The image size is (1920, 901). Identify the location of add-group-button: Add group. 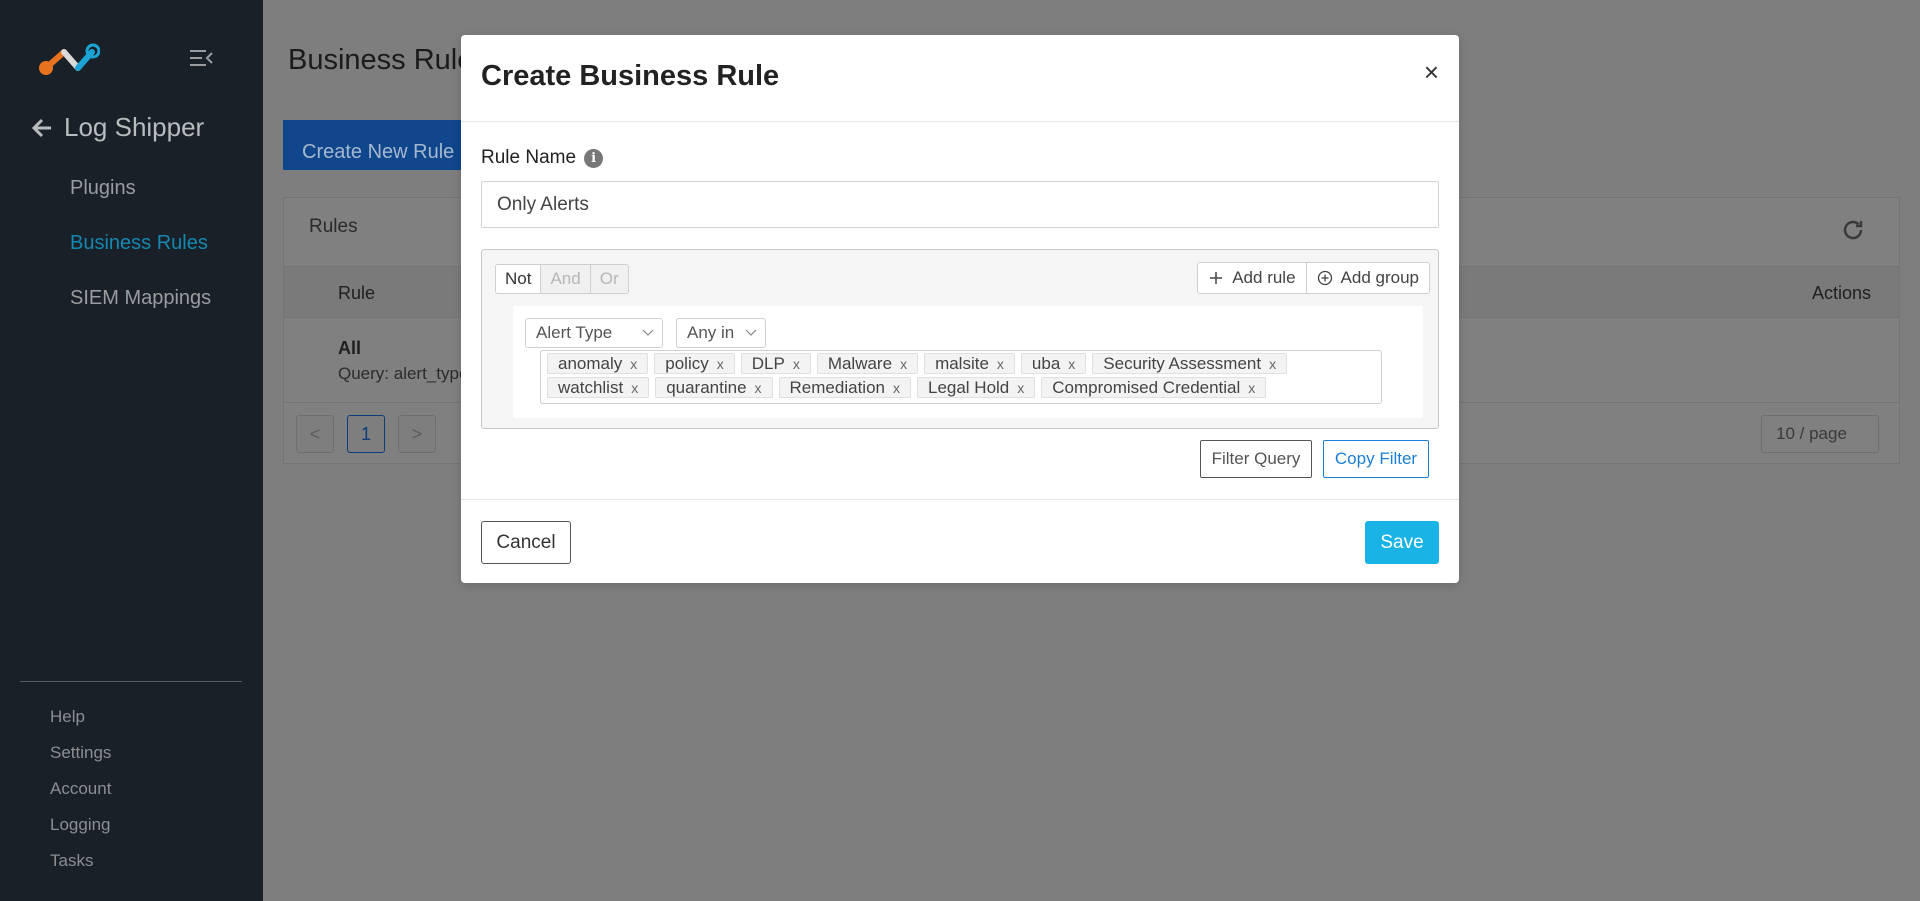
(1367, 278).